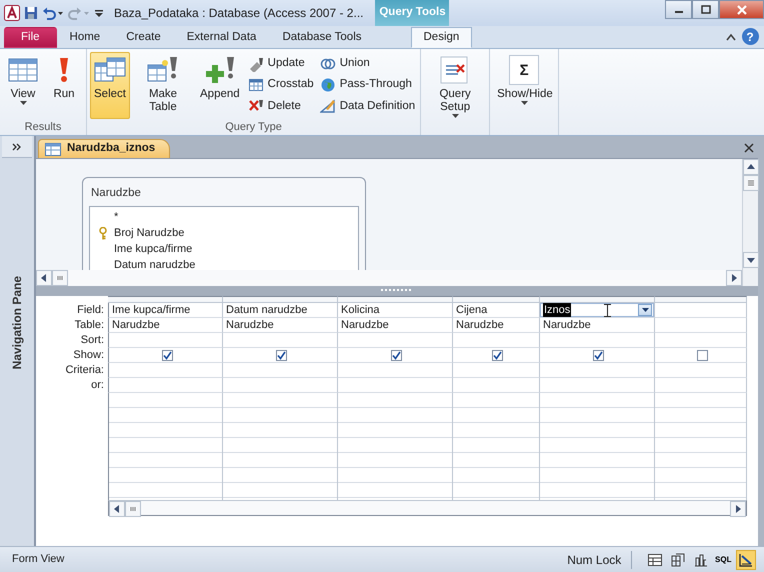  Describe the element at coordinates (412, 13) in the screenshot. I see `context-tab-label: Query Tools` at that location.